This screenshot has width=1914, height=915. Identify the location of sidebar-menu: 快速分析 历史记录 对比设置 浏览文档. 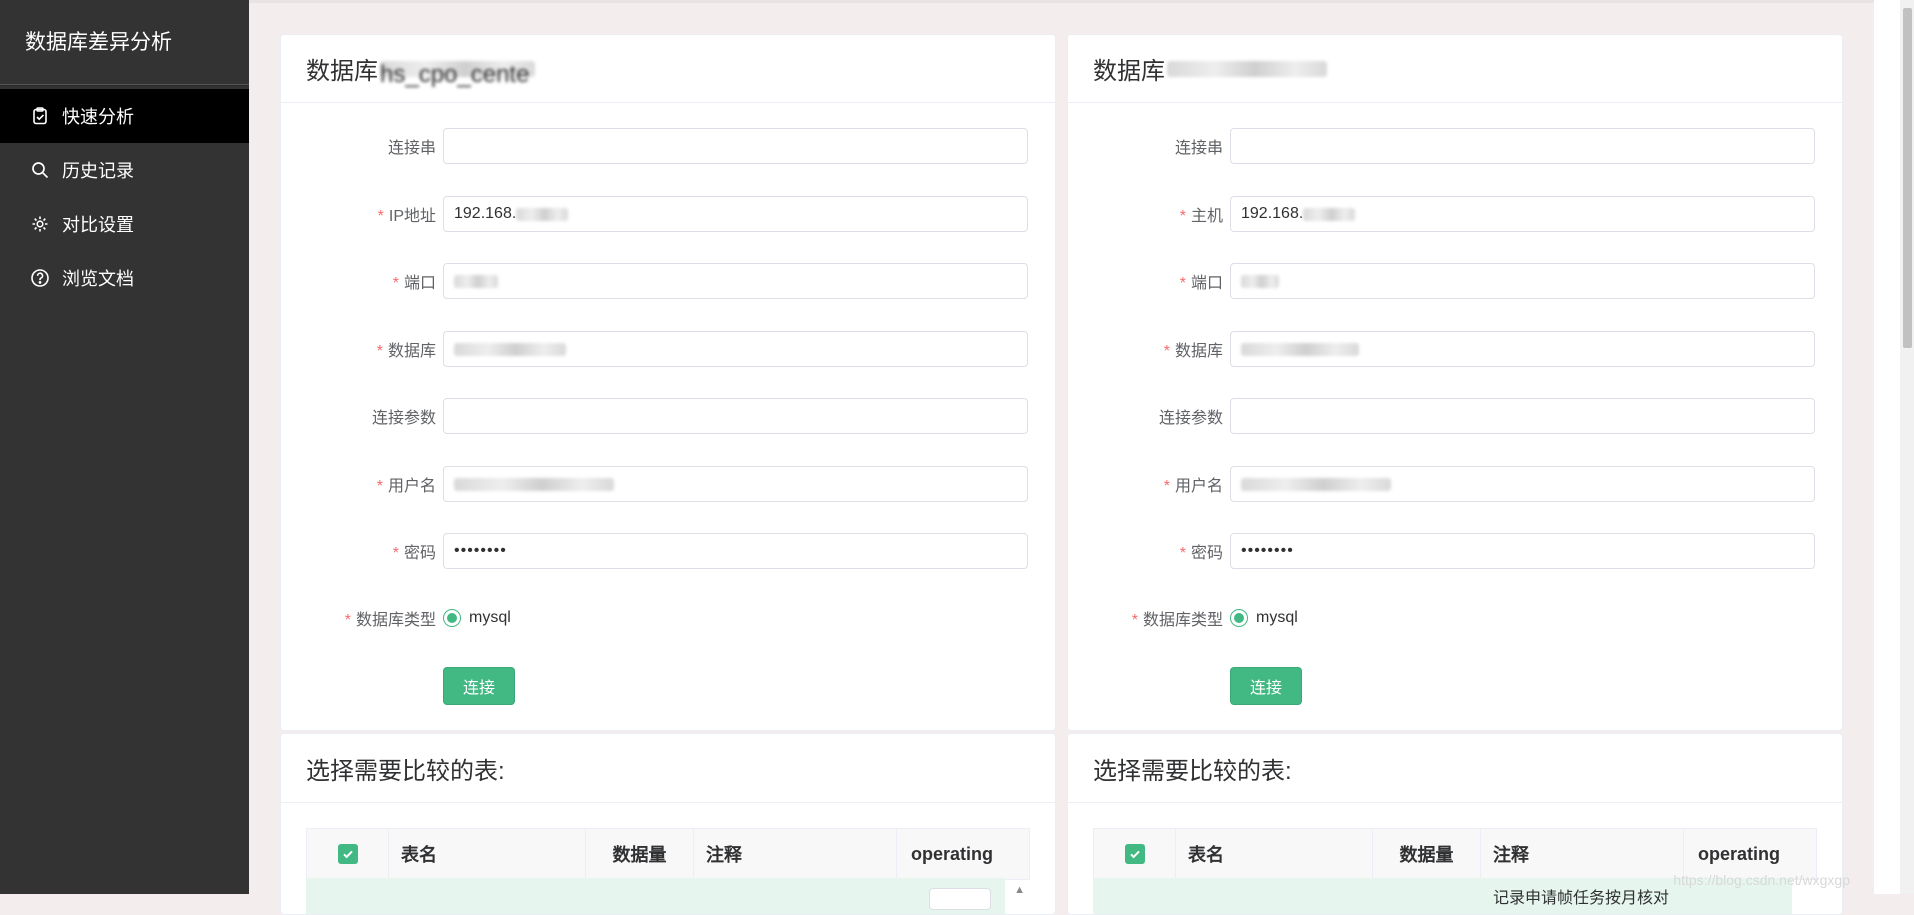
(124, 197).